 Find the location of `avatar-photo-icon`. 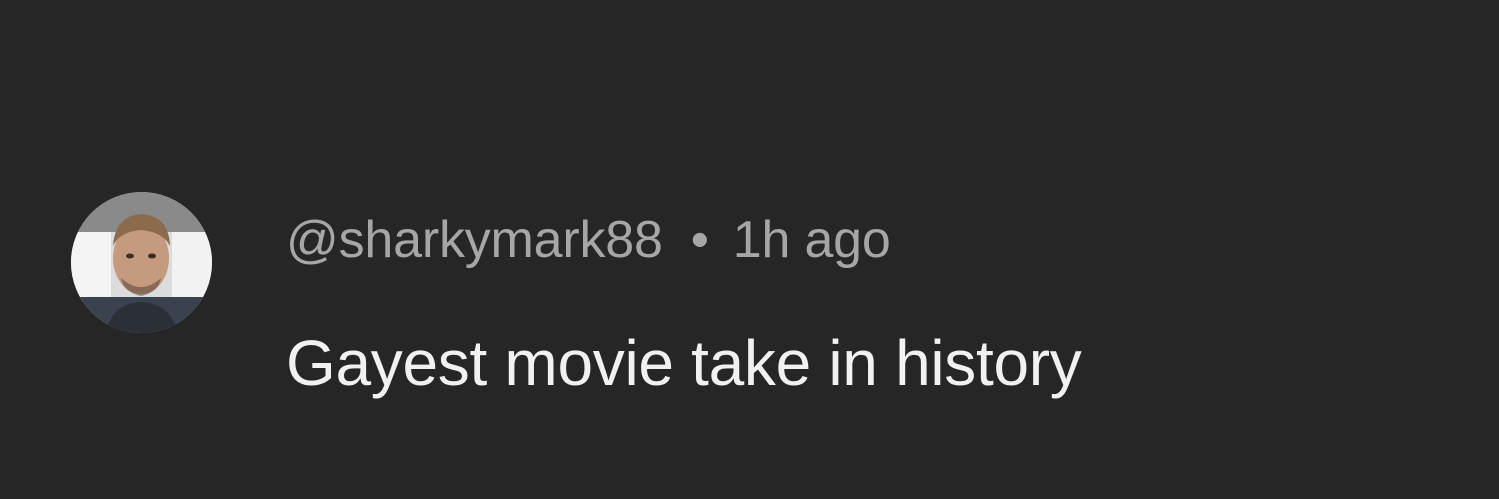

avatar-photo-icon is located at coordinates (141, 262).